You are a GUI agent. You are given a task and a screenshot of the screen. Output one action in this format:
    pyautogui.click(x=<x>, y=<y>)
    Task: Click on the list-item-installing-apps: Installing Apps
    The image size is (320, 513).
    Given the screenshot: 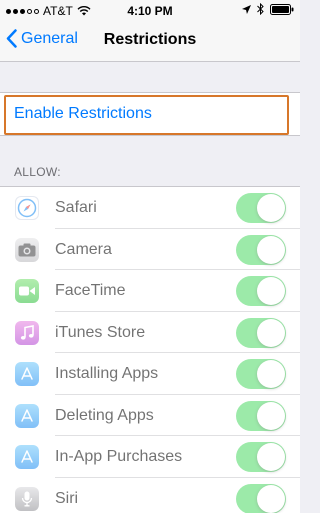 What is the action you would take?
    pyautogui.click(x=150, y=374)
    